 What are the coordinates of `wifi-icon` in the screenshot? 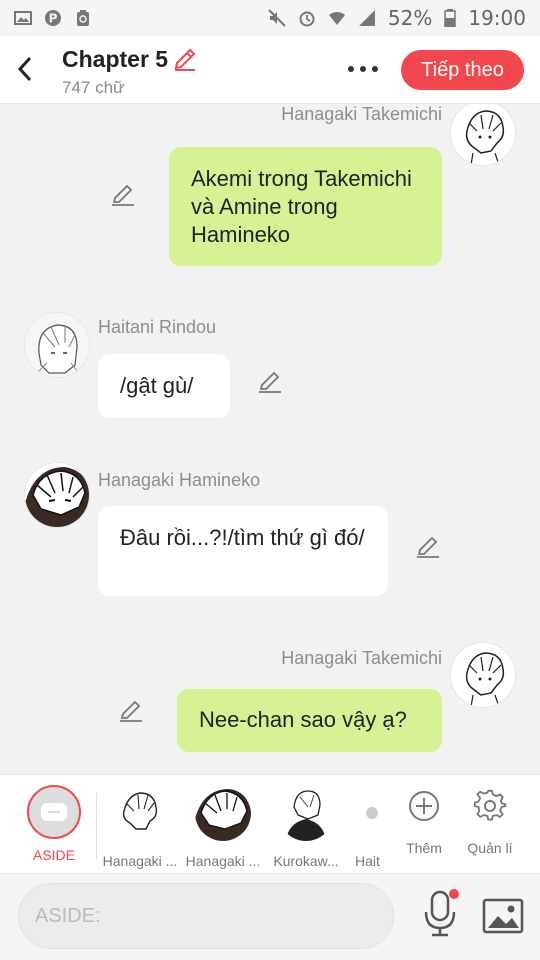 It's located at (336, 18).